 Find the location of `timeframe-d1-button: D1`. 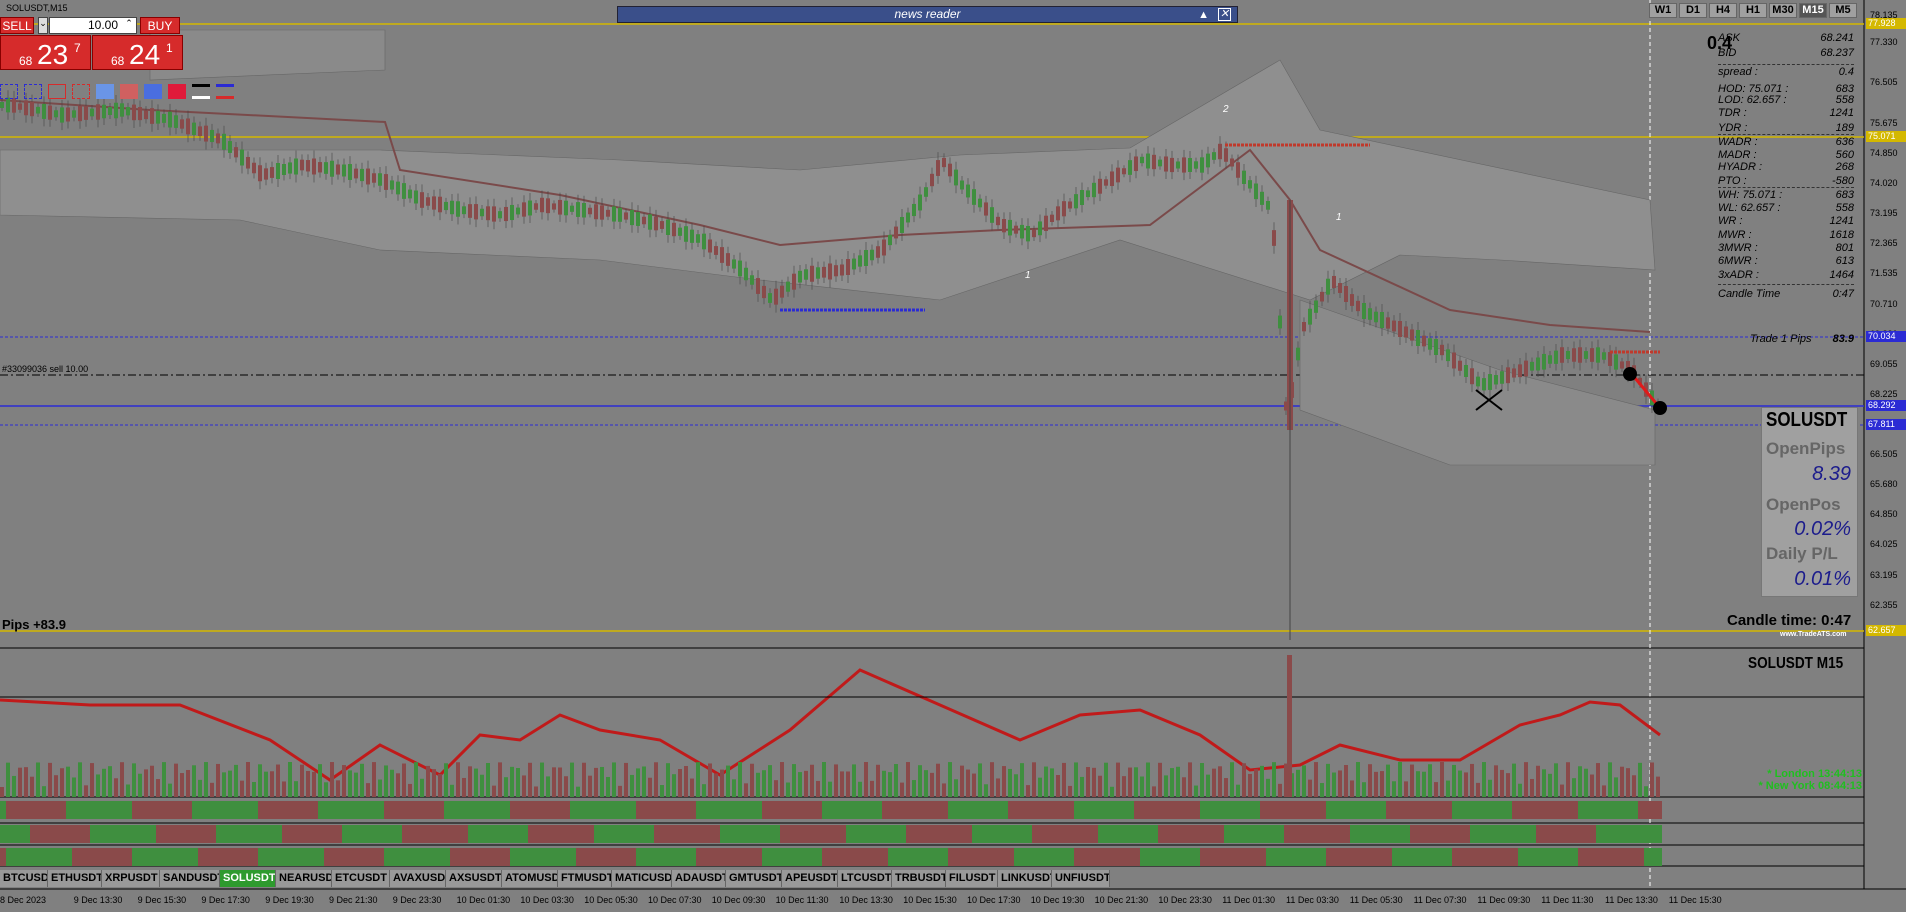

timeframe-d1-button: D1 is located at coordinates (1693, 10).